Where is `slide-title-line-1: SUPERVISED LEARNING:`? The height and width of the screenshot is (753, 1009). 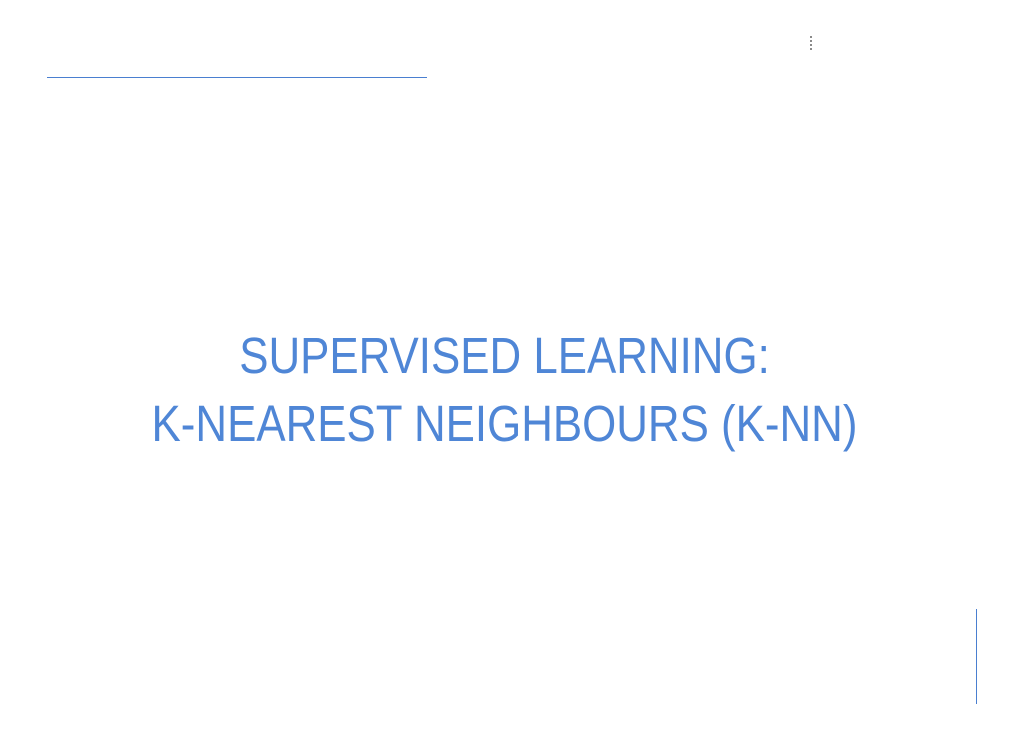 slide-title-line-1: SUPERVISED LEARNING: is located at coordinates (504, 355).